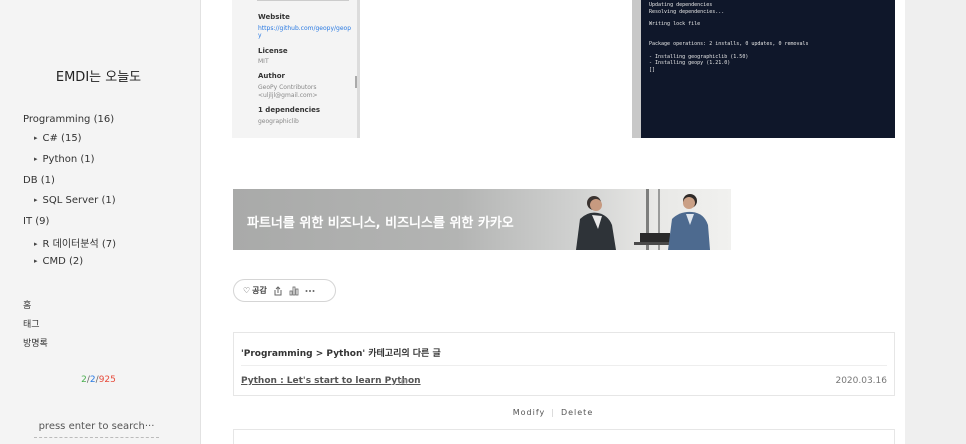 The height and width of the screenshot is (444, 966). I want to click on visitor-total: 925, so click(107, 380).